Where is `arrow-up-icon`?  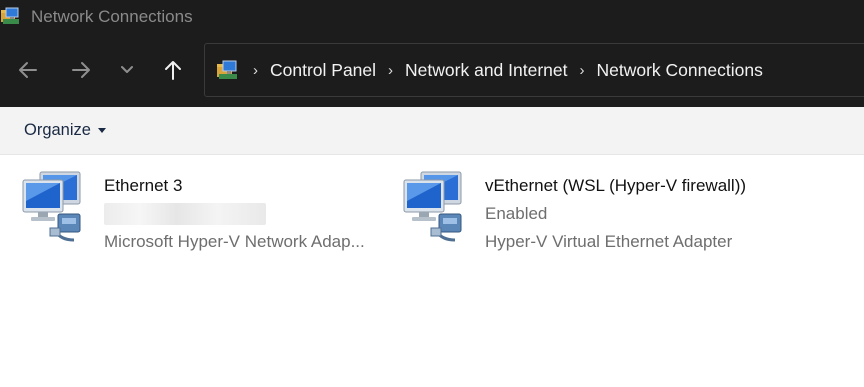
arrow-up-icon is located at coordinates (173, 70).